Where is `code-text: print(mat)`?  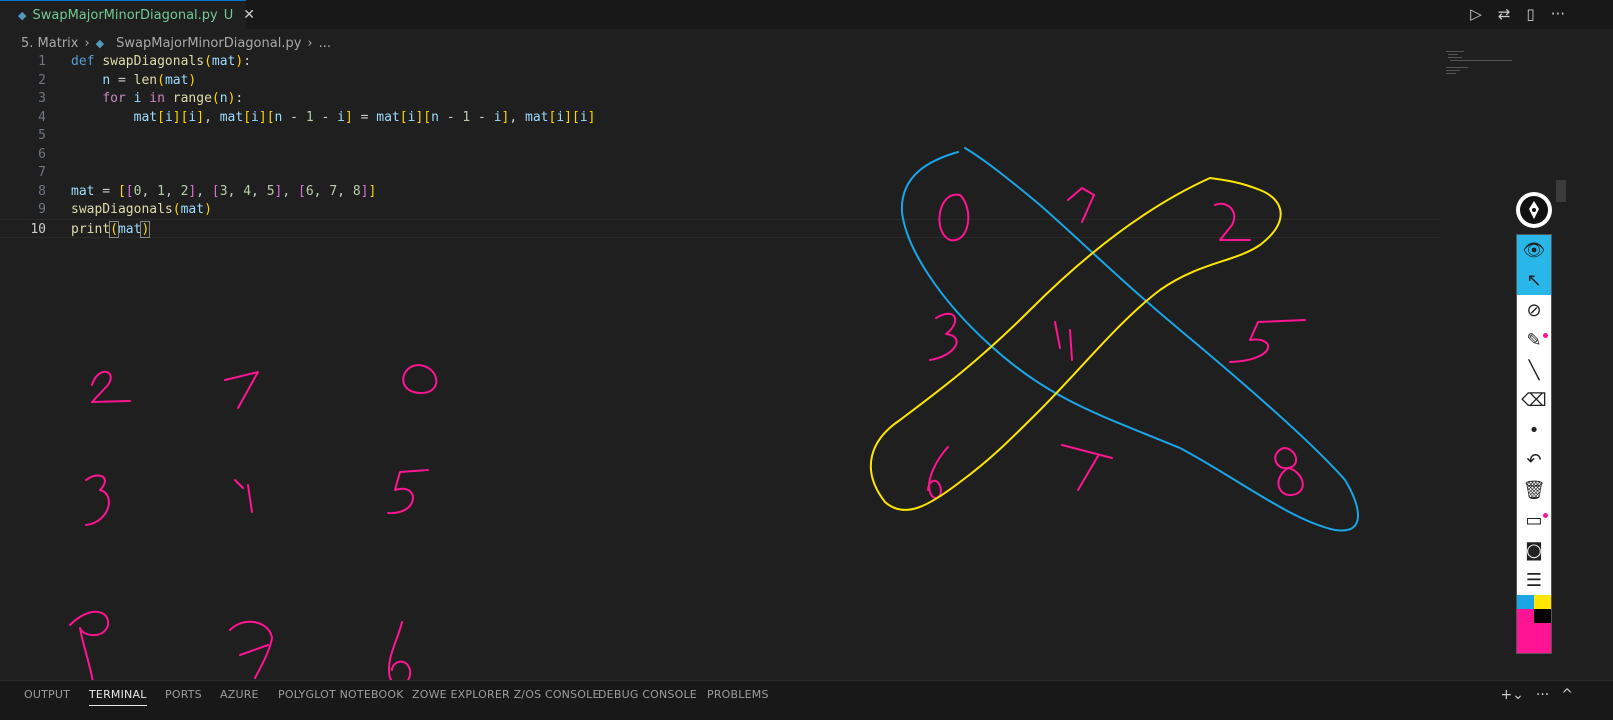
code-text: print(mat) is located at coordinates (111, 229).